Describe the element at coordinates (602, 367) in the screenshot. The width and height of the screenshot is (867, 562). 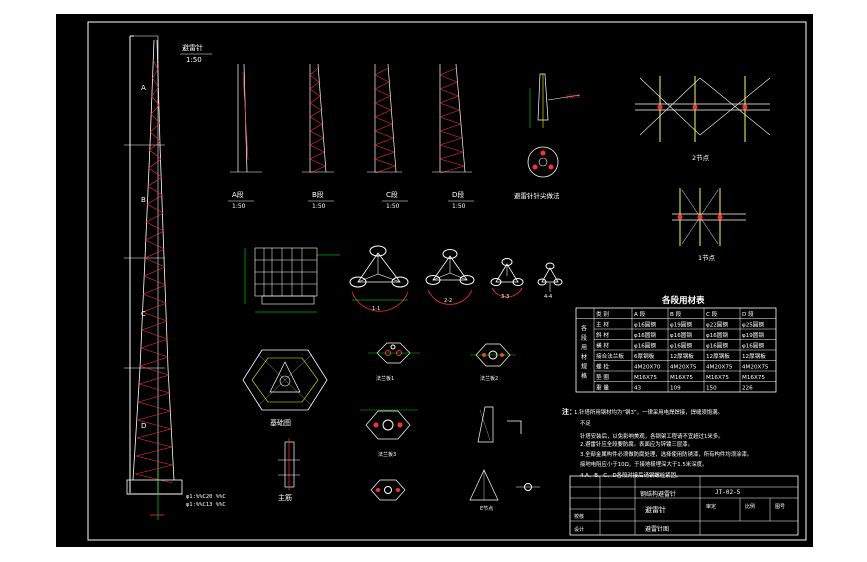
I see `table-cell: 螺 栓` at that location.